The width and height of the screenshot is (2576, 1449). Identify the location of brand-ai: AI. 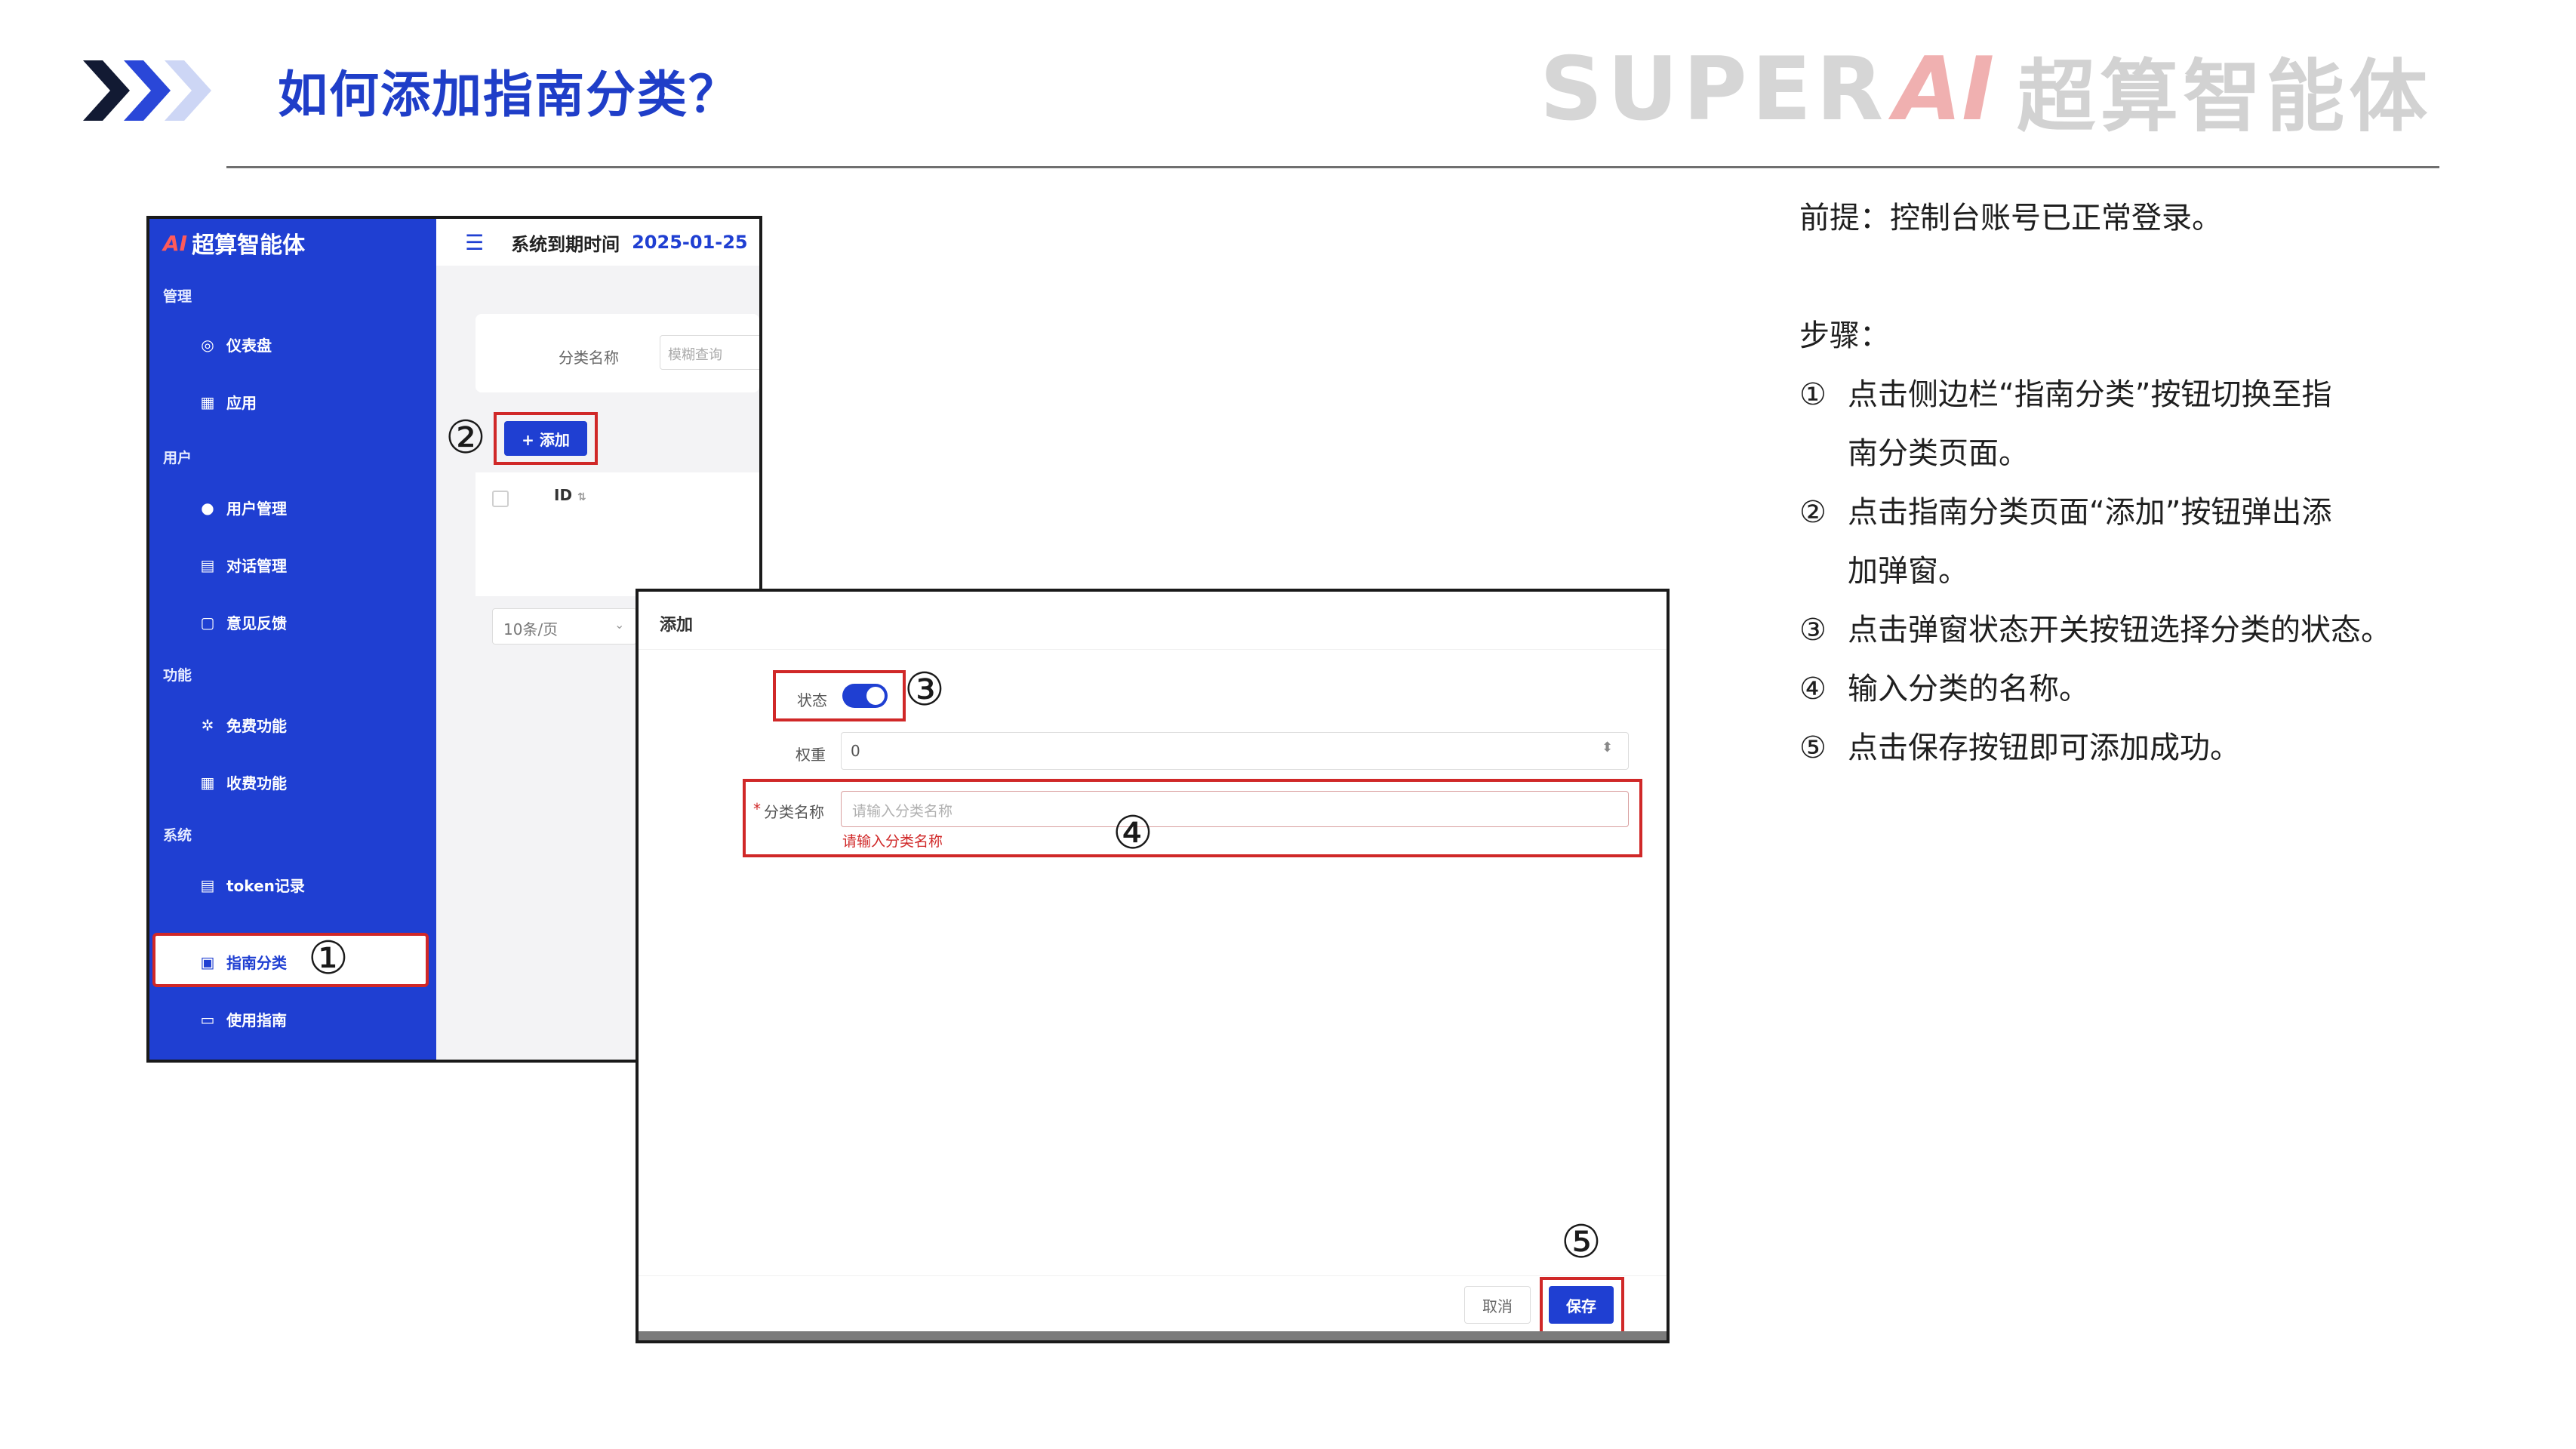
(1944, 89).